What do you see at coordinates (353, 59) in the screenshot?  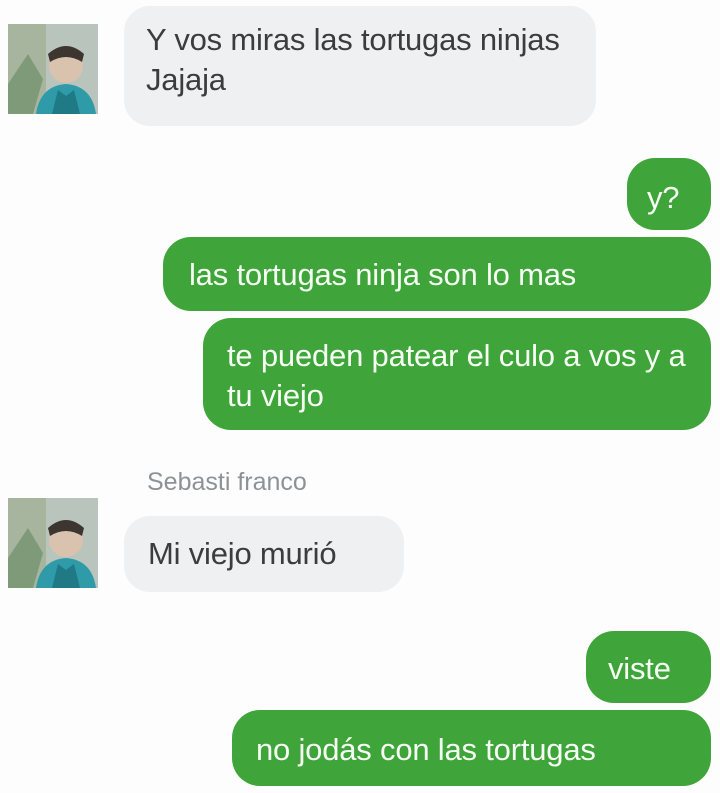 I see `message-text: Y vos miras las tortugas ninjas Jajaja` at bounding box center [353, 59].